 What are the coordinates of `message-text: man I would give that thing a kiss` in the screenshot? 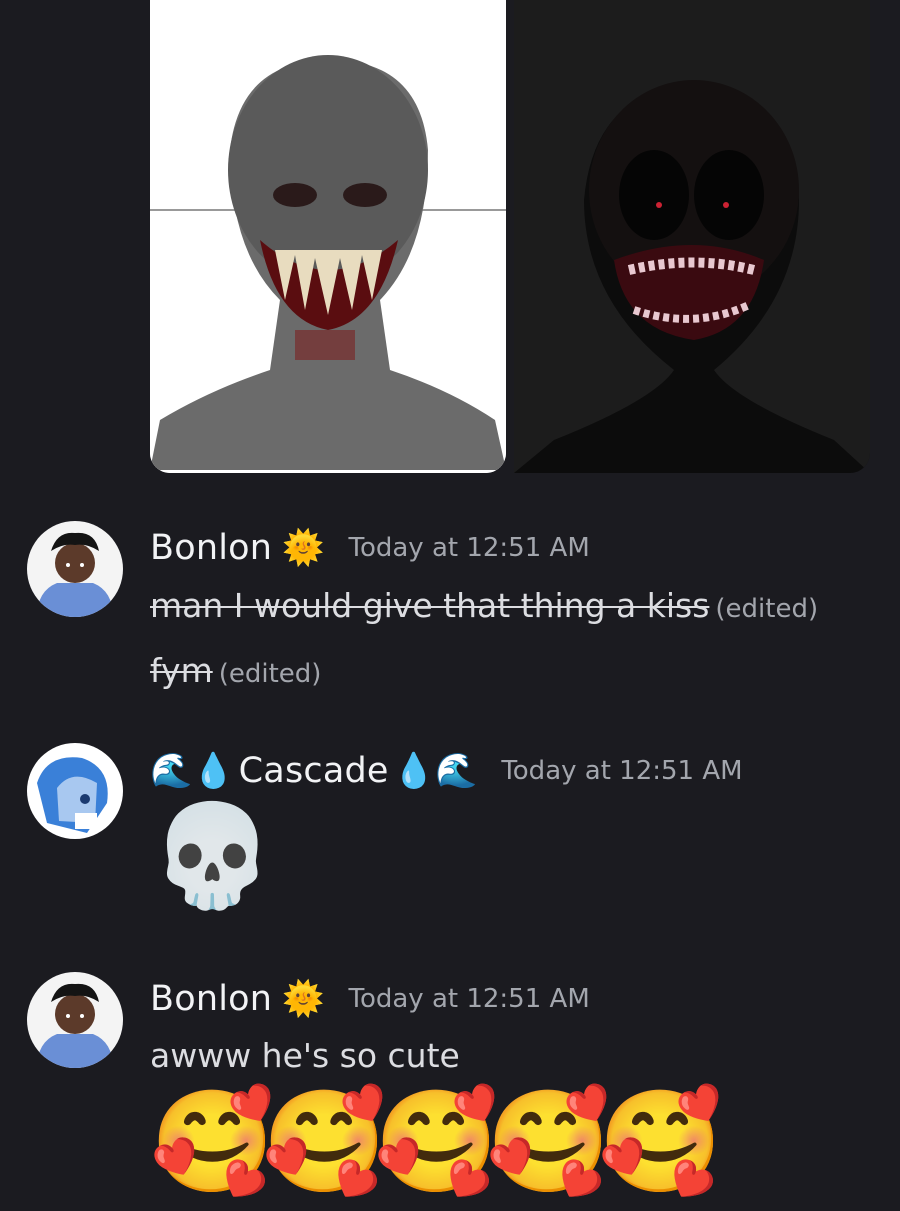 It's located at (430, 605).